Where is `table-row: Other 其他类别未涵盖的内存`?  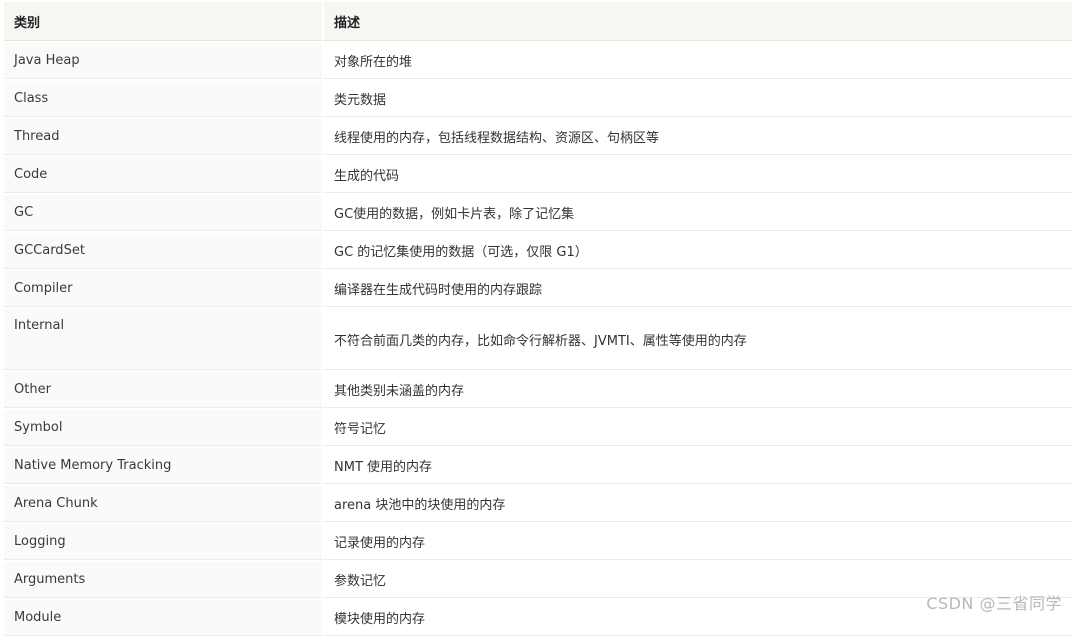 table-row: Other 其他类别未涵盖的内存 is located at coordinates (538, 390).